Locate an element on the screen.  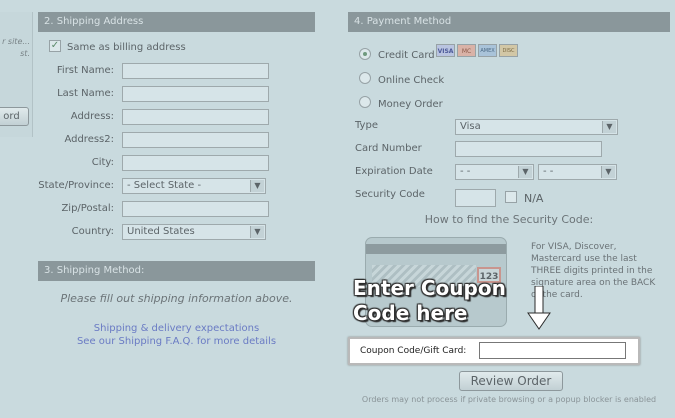
na-label: N/A is located at coordinates (534, 198).